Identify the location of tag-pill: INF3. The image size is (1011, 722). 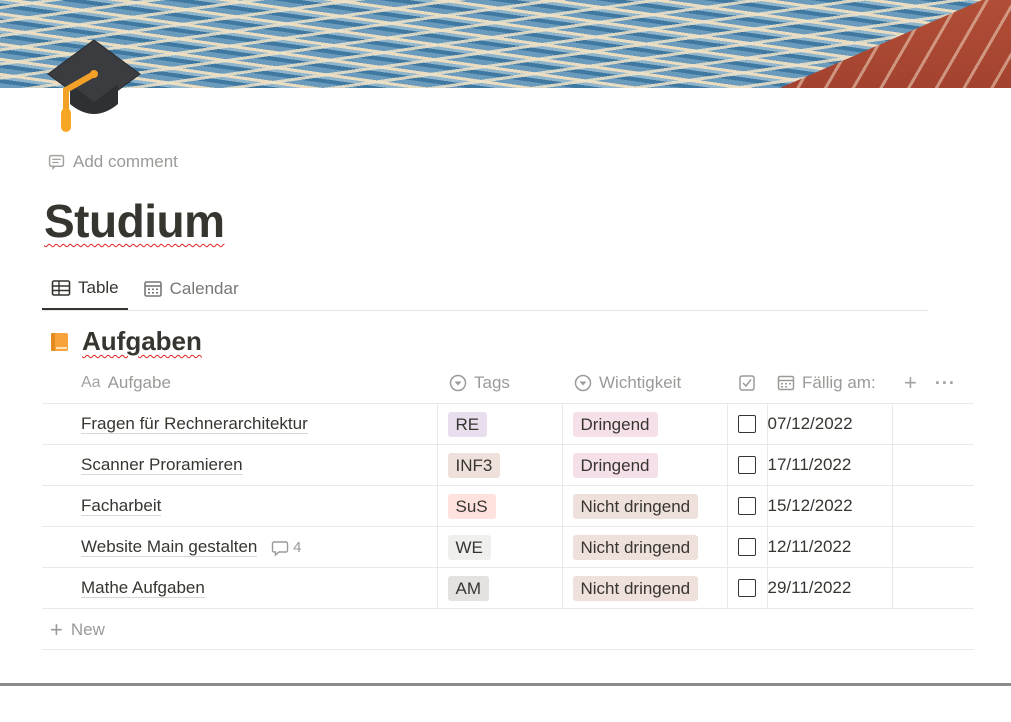
(474, 465).